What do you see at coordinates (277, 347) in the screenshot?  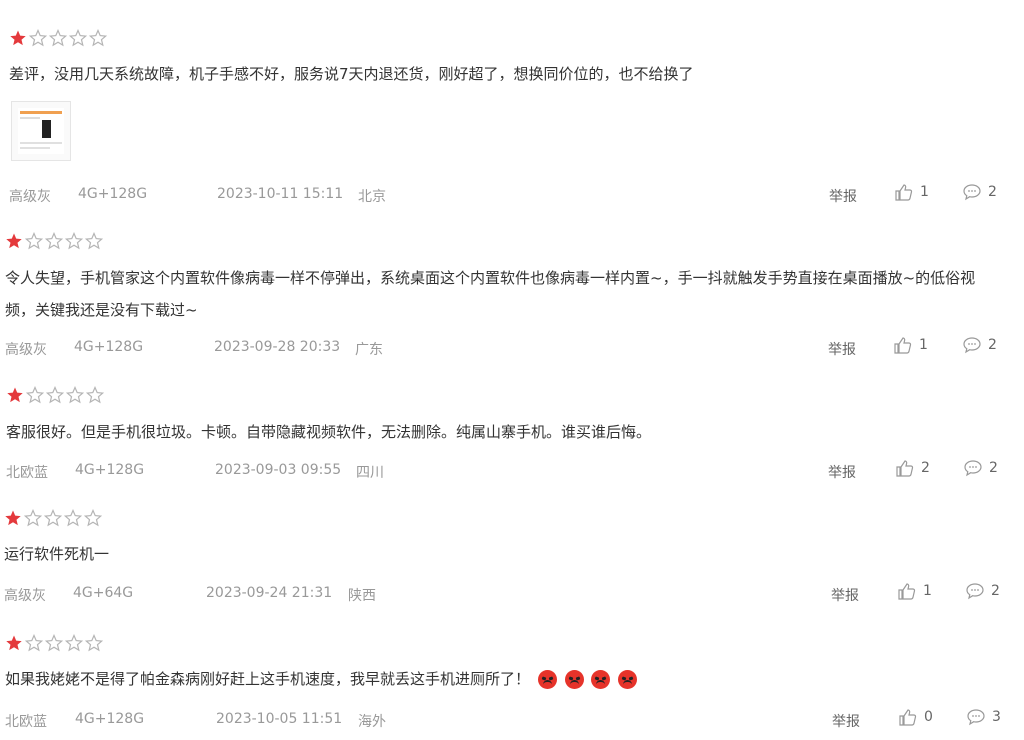 I see `review-time: 2023-09-28 20:33` at bounding box center [277, 347].